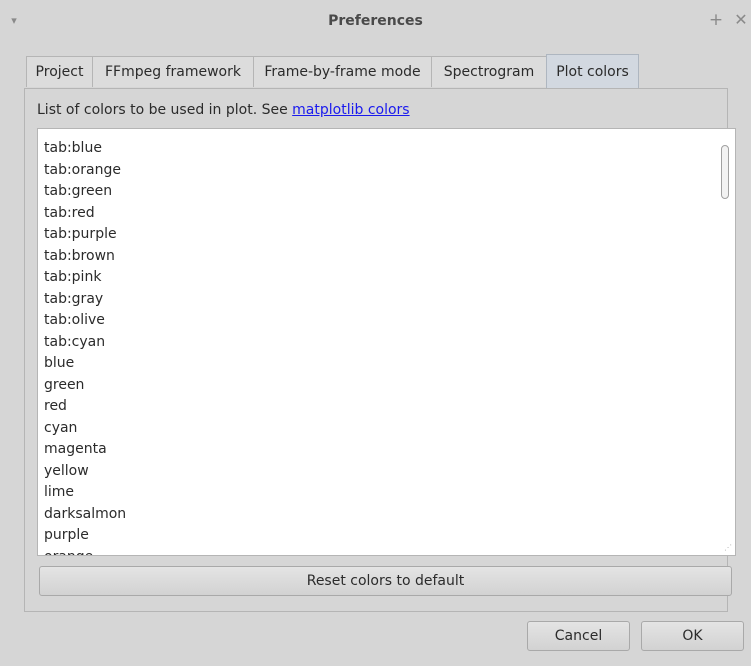  Describe the element at coordinates (350, 110) in the screenshot. I see `matplotlib-colors-link: matplotlib colors` at that location.